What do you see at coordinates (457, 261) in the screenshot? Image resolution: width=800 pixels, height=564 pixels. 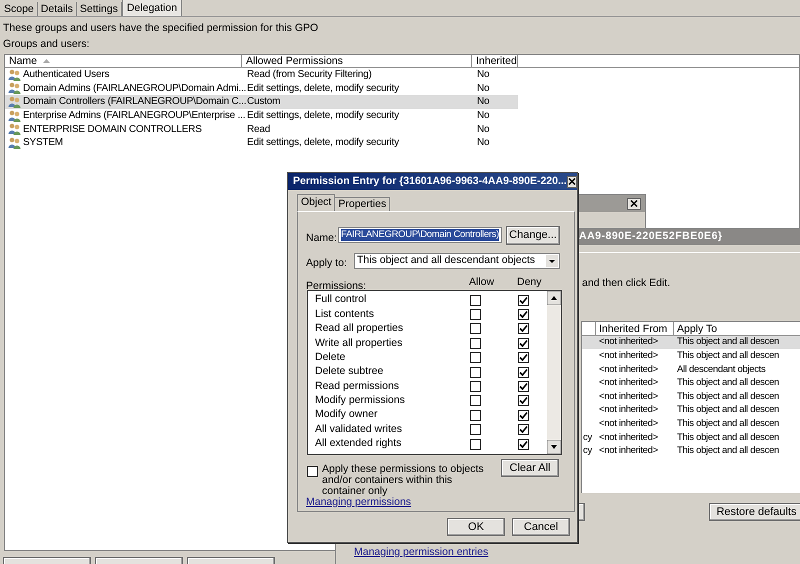 I see `apply-to-dropdown: This object and all descendant objects` at bounding box center [457, 261].